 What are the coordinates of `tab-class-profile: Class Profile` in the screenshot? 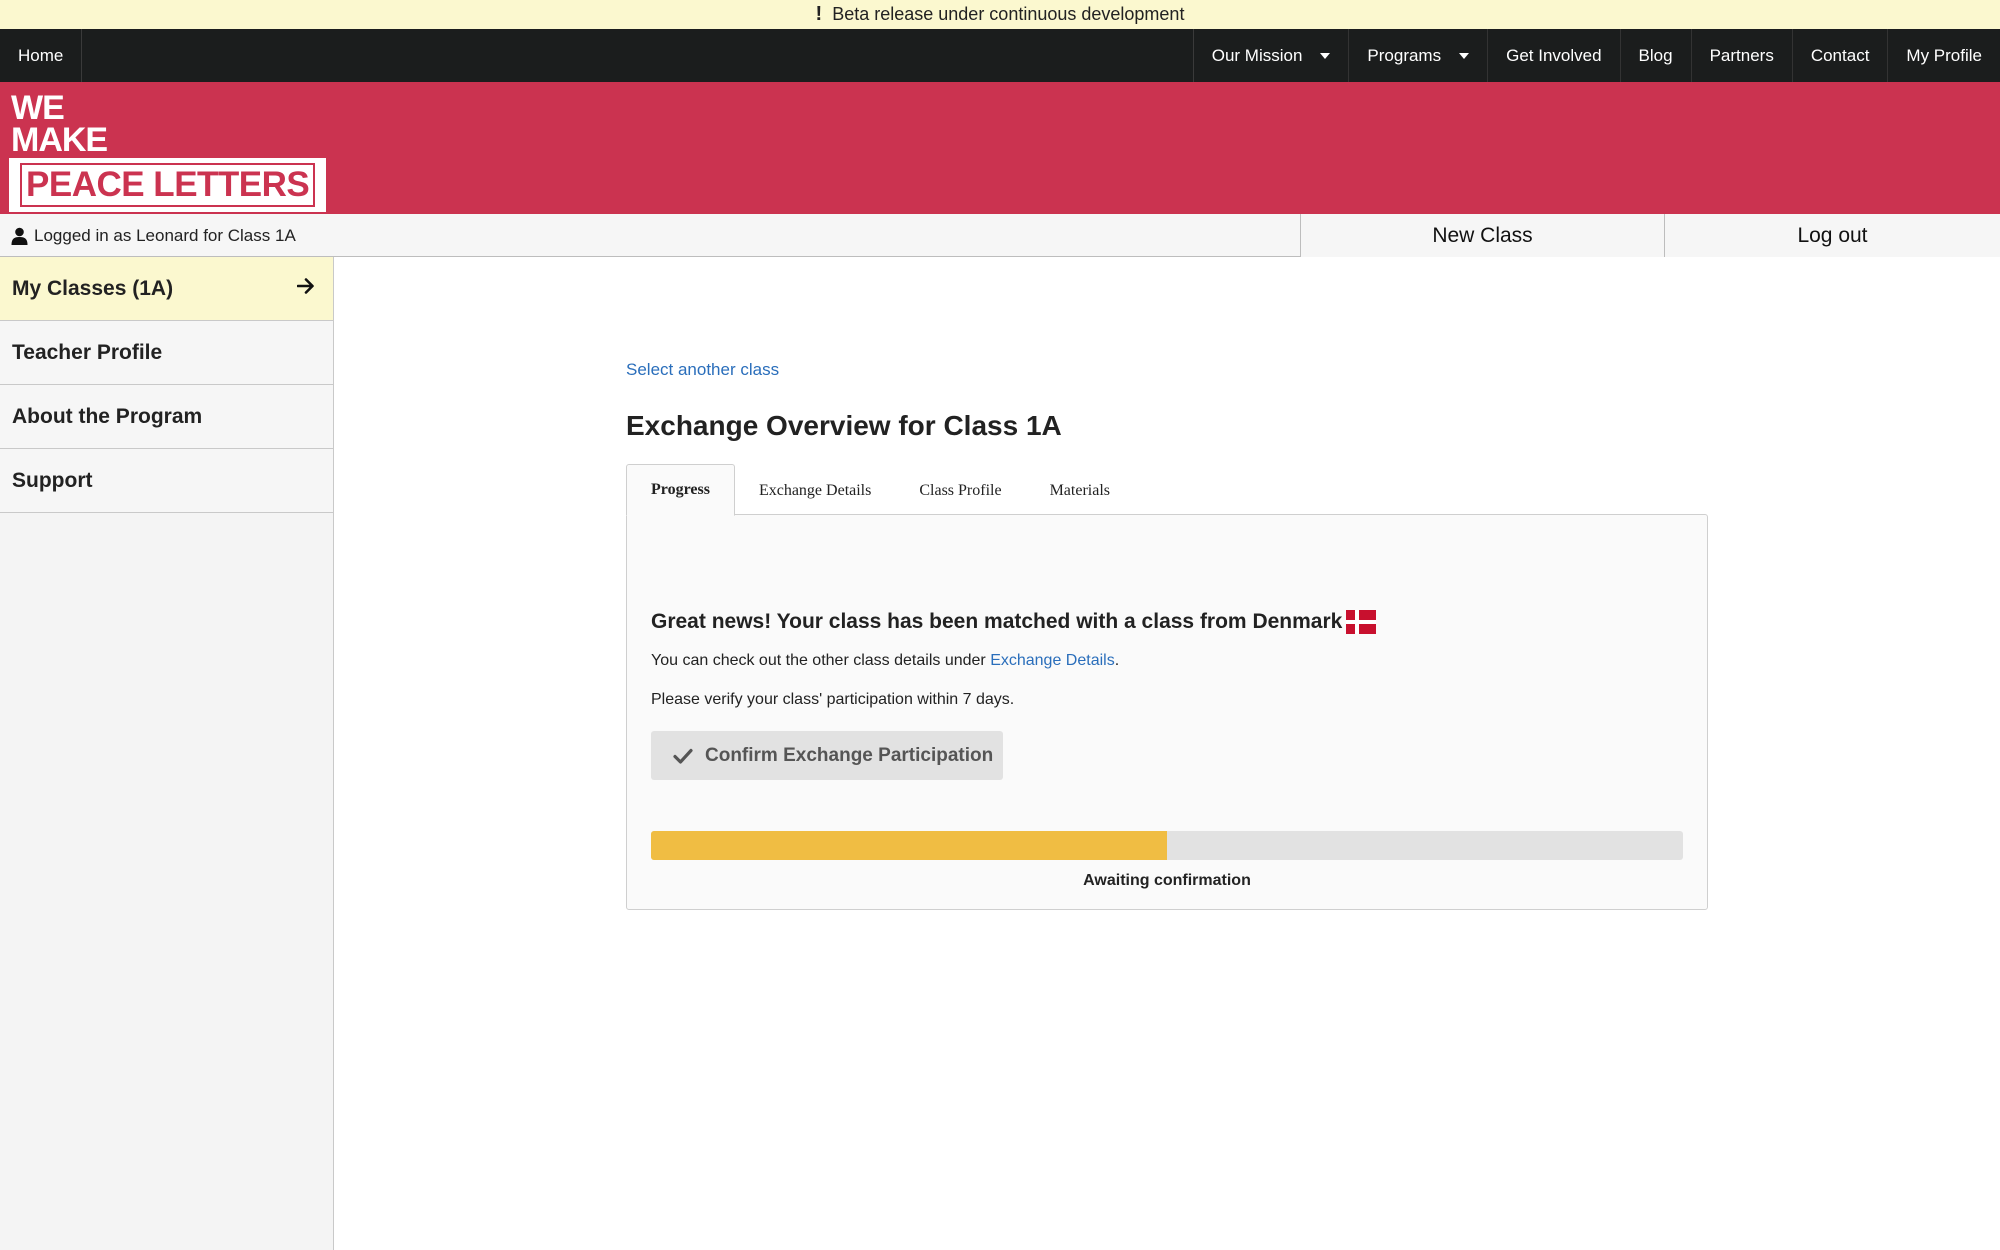 It's located at (960, 490).